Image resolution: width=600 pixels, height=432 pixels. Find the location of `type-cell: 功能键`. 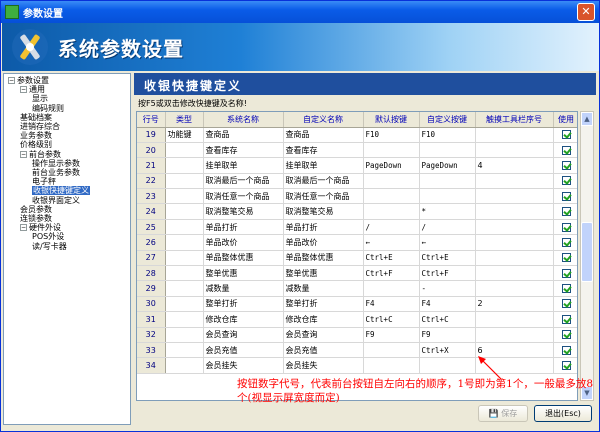

type-cell: 功能键 is located at coordinates (184, 135).